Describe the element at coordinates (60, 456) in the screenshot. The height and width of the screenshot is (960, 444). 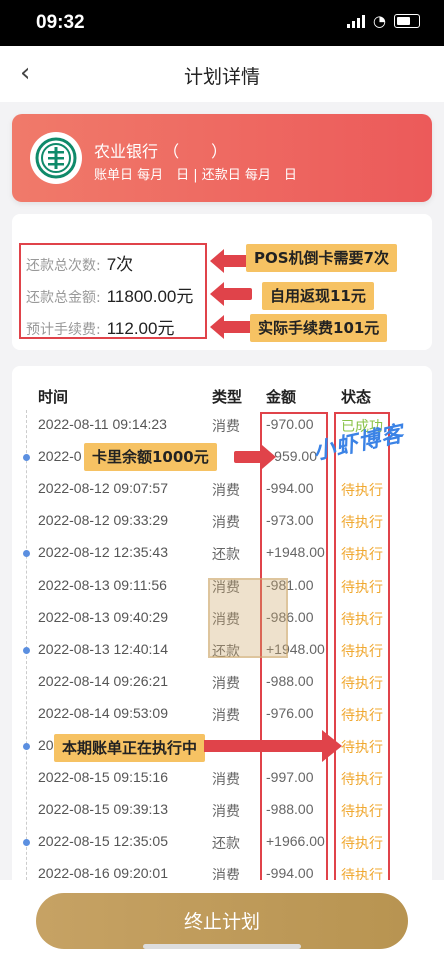
I see `row-time: 2022-0` at that location.